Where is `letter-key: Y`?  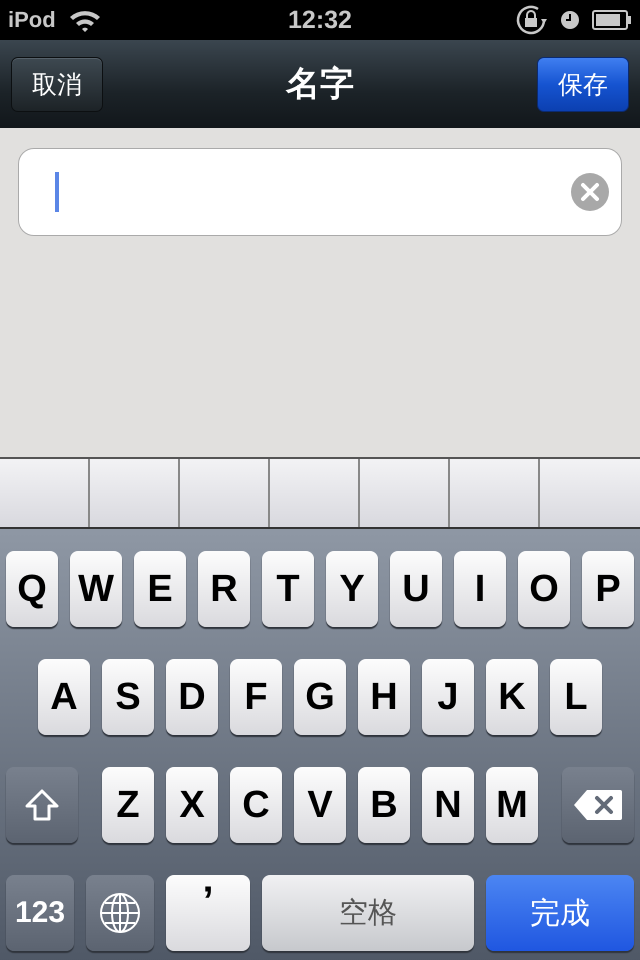
letter-key: Y is located at coordinates (352, 589).